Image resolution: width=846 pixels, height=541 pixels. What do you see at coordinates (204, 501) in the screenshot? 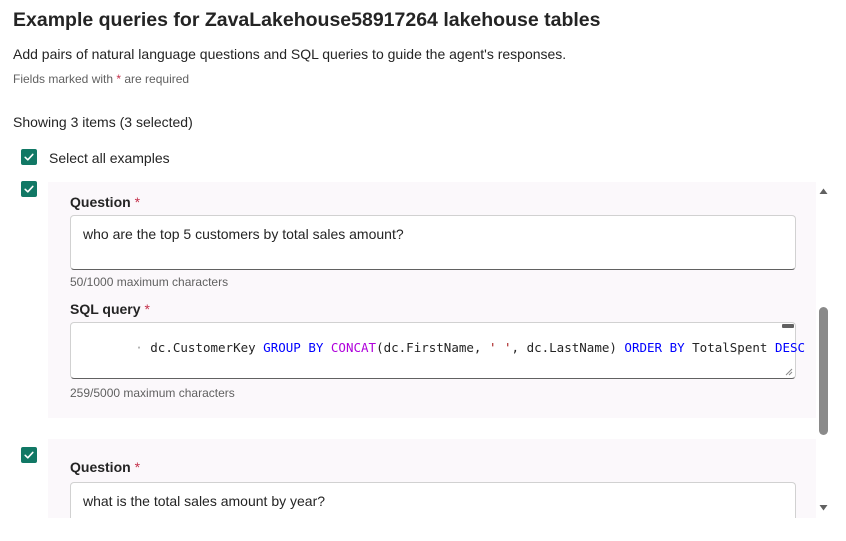
I see `question-value: what is the total sales amount by year?` at bounding box center [204, 501].